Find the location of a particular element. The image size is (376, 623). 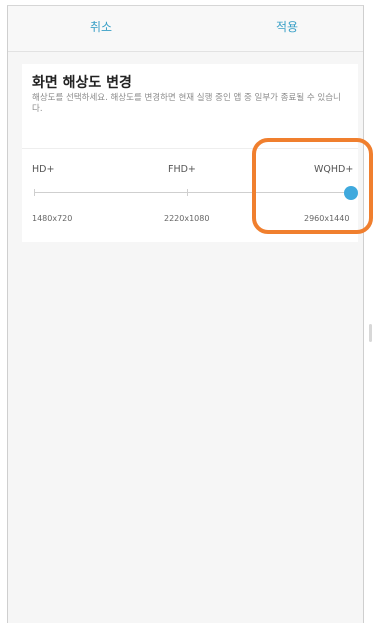

cancel-button: 취소 is located at coordinates (101, 26).